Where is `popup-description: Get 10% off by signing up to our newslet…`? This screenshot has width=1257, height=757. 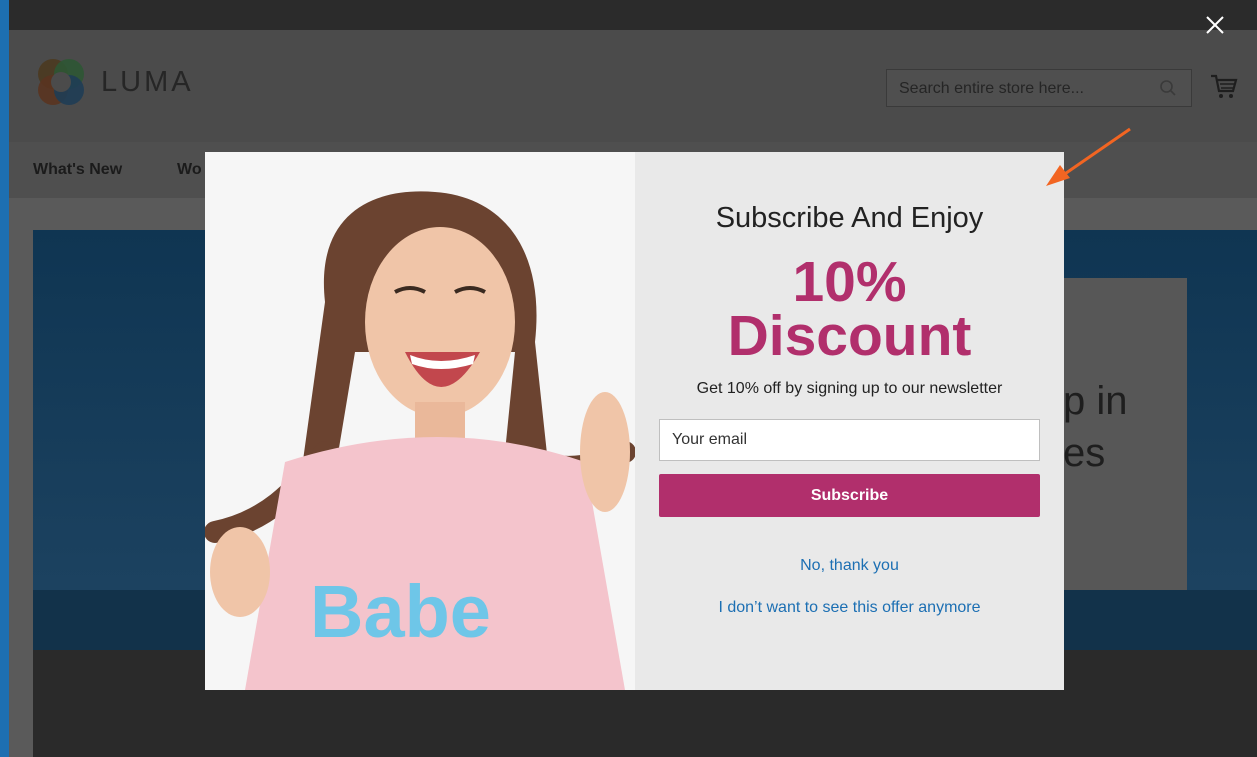 popup-description: Get 10% off by signing up to our newslet… is located at coordinates (849, 388).